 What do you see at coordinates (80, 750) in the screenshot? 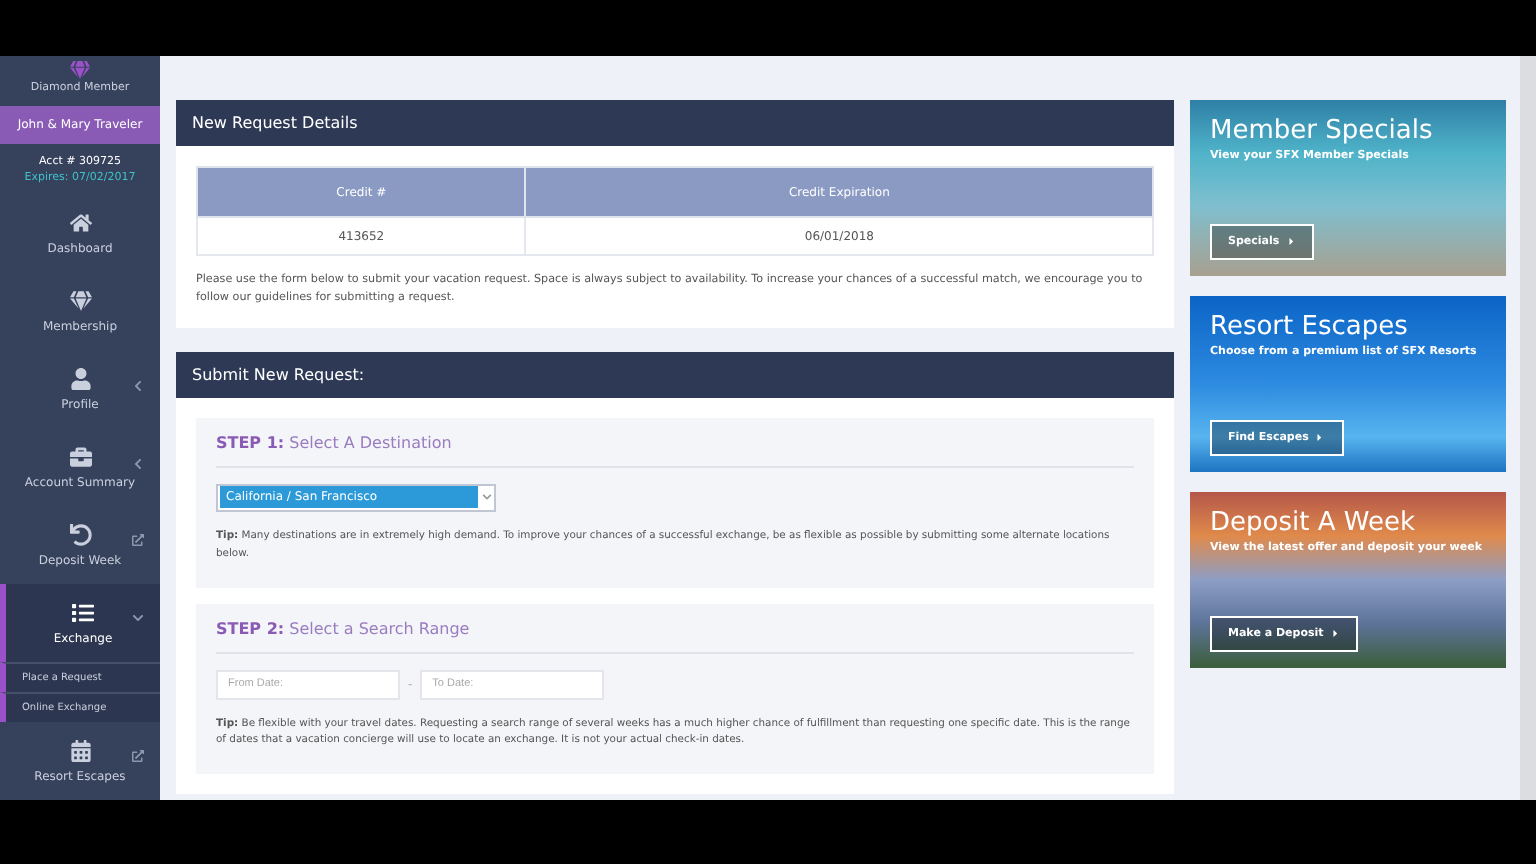
I see `calendar-icon` at bounding box center [80, 750].